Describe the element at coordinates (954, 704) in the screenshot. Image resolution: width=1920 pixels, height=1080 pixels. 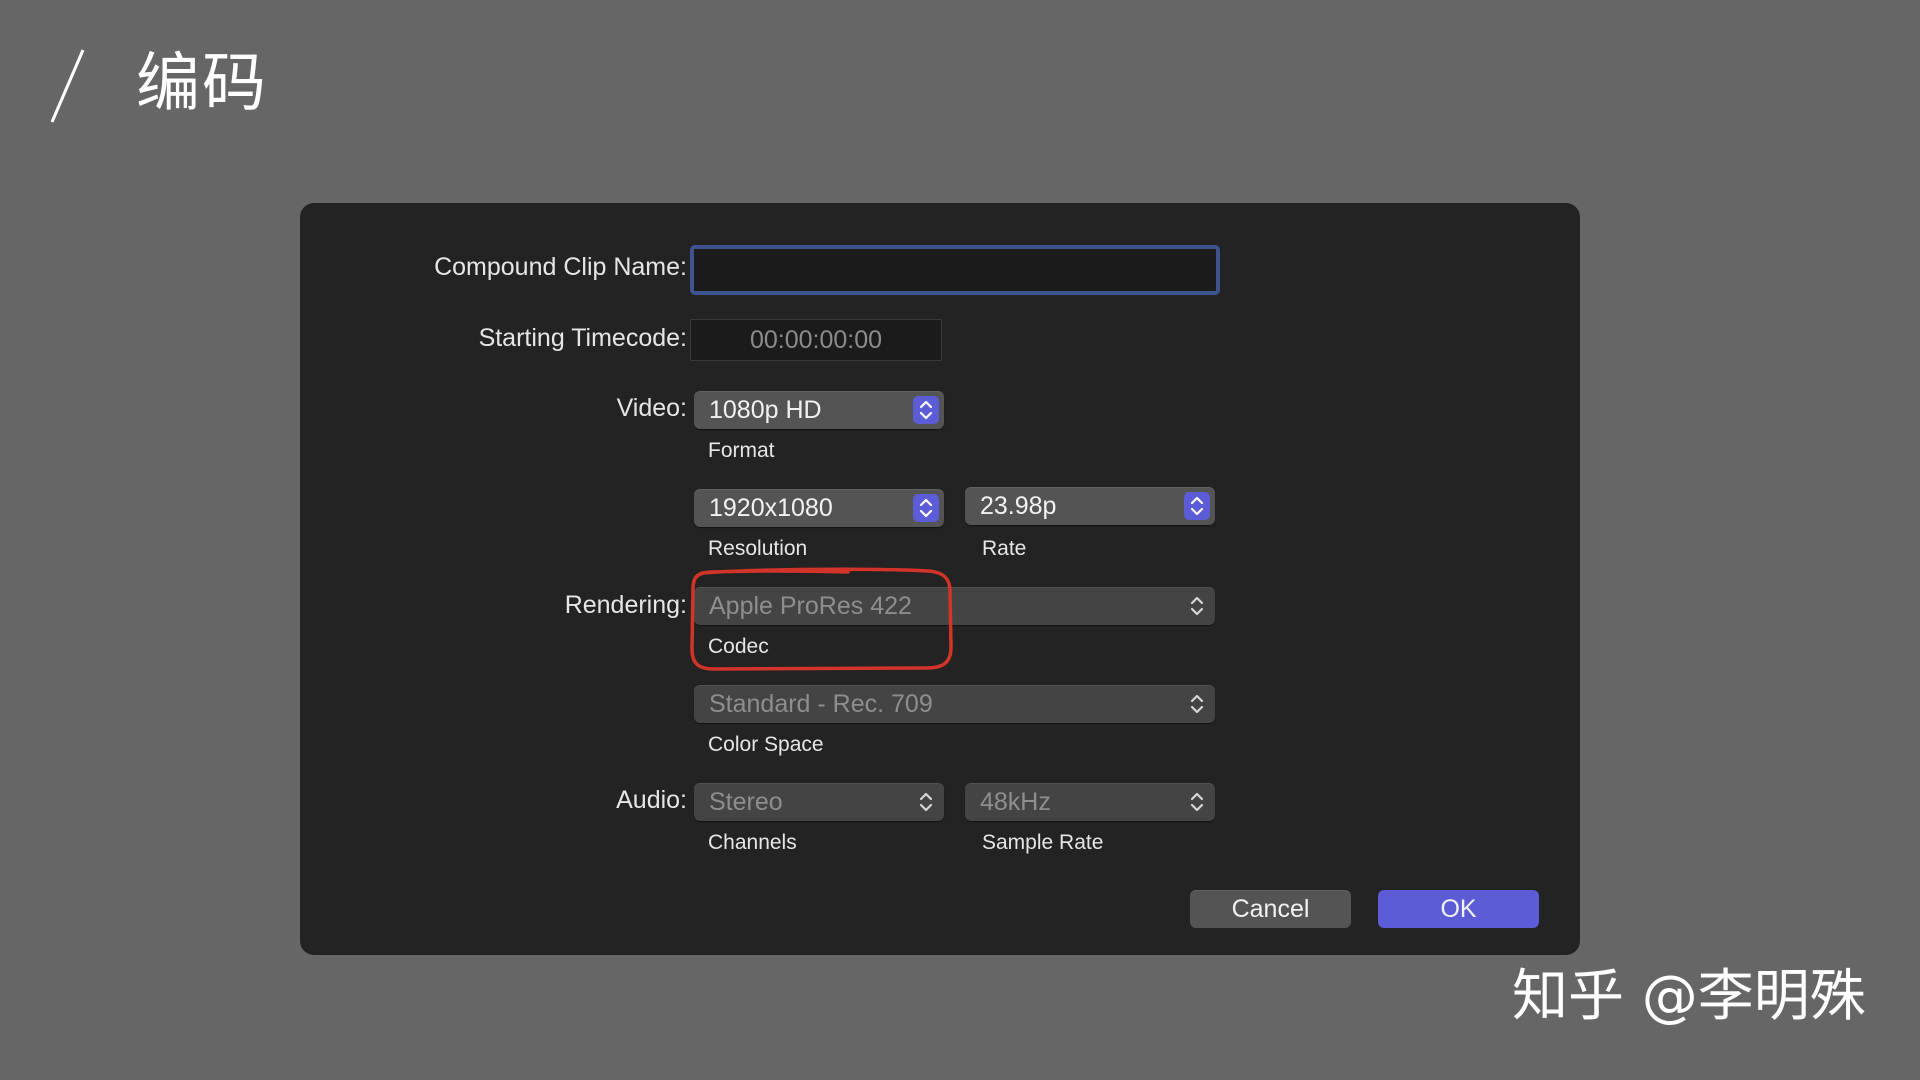
I see `color-space-popup: Standard - Rec. 709` at that location.